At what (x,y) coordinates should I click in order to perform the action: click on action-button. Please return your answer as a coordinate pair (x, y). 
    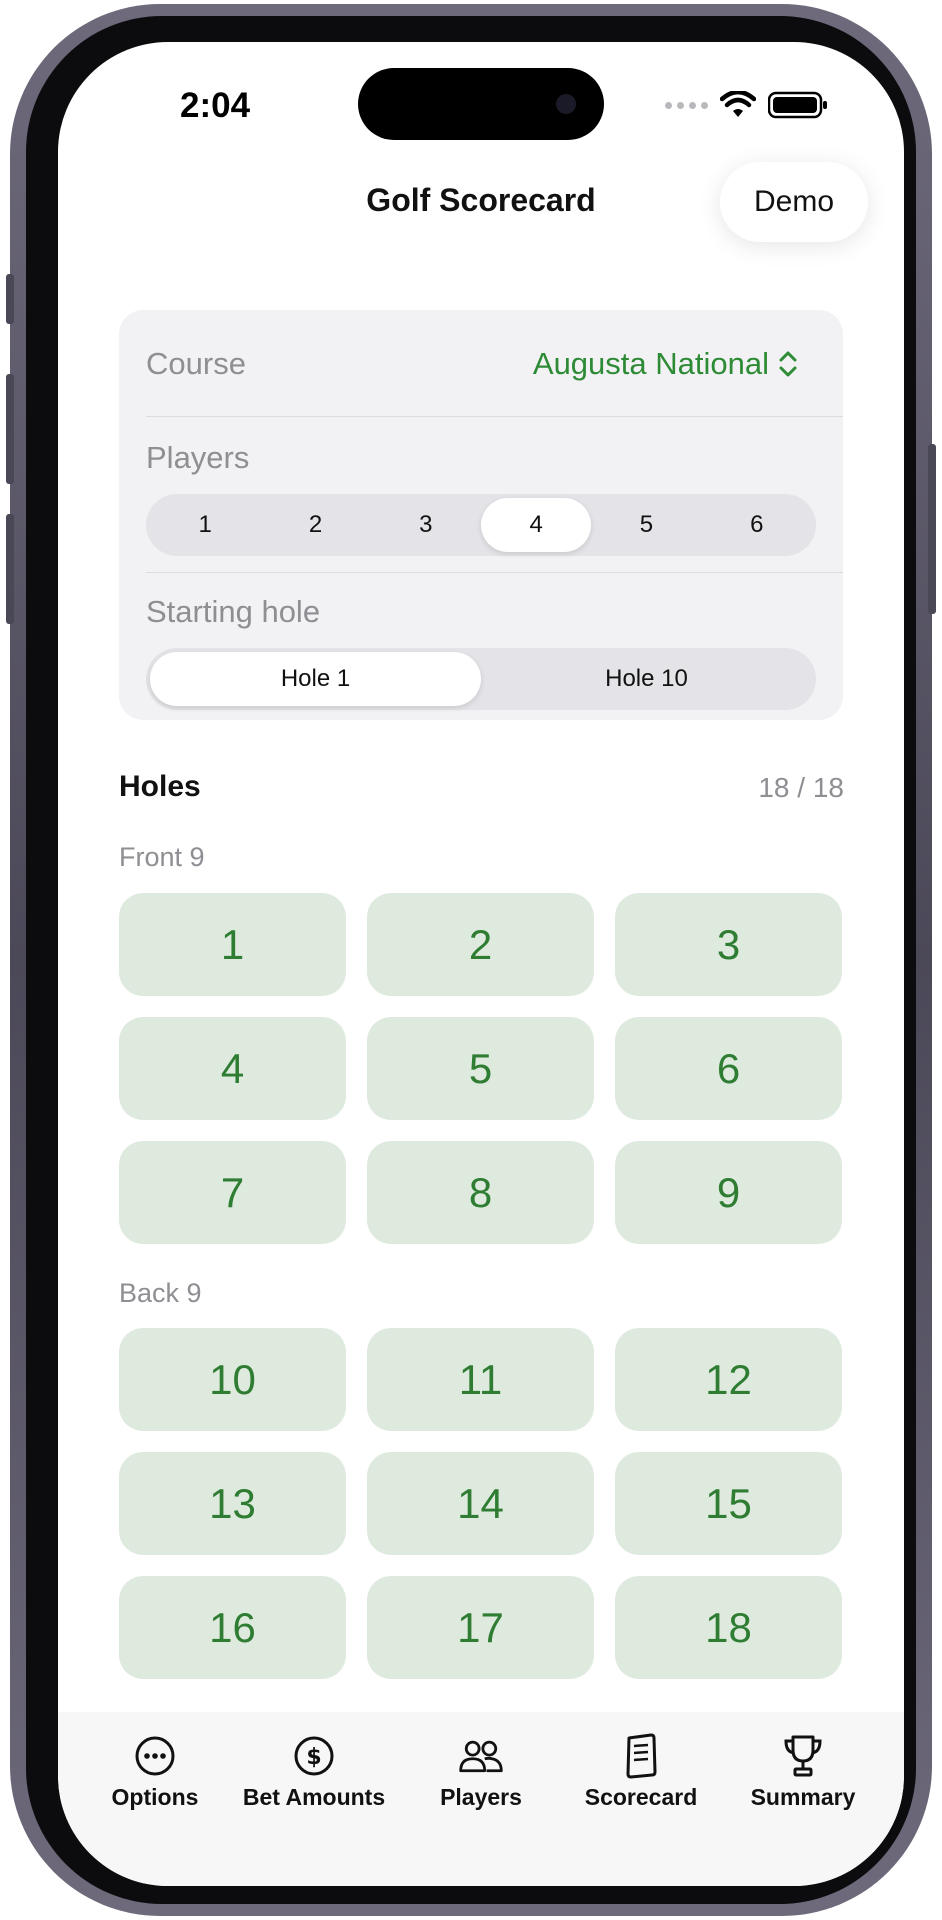
    Looking at the image, I should click on (10, 299).